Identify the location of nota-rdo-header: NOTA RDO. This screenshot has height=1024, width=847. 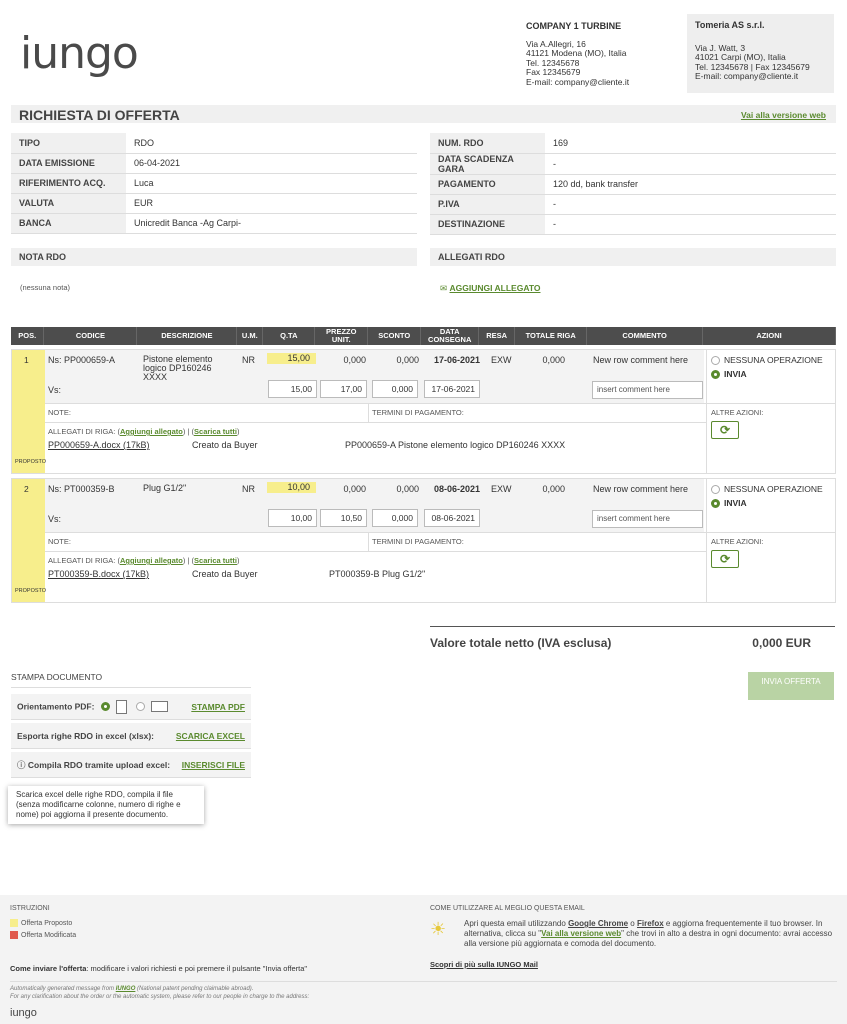
(214, 257).